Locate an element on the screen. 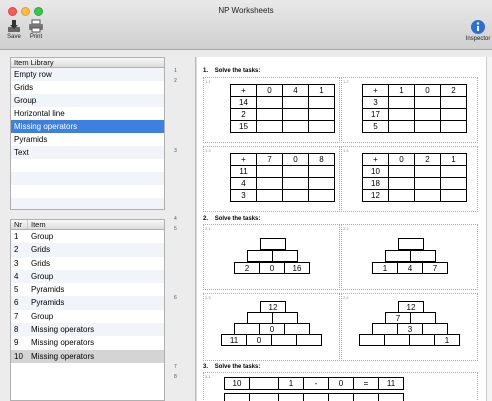 The image size is (492, 401). ruler-label: 8 is located at coordinates (175, 377).